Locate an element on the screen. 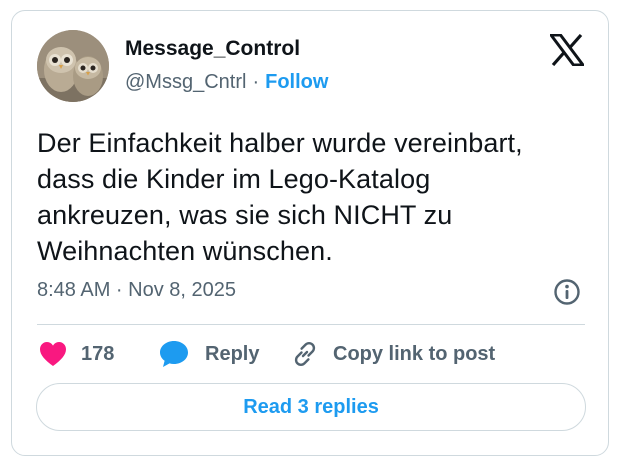  link-icon is located at coordinates (305, 354).